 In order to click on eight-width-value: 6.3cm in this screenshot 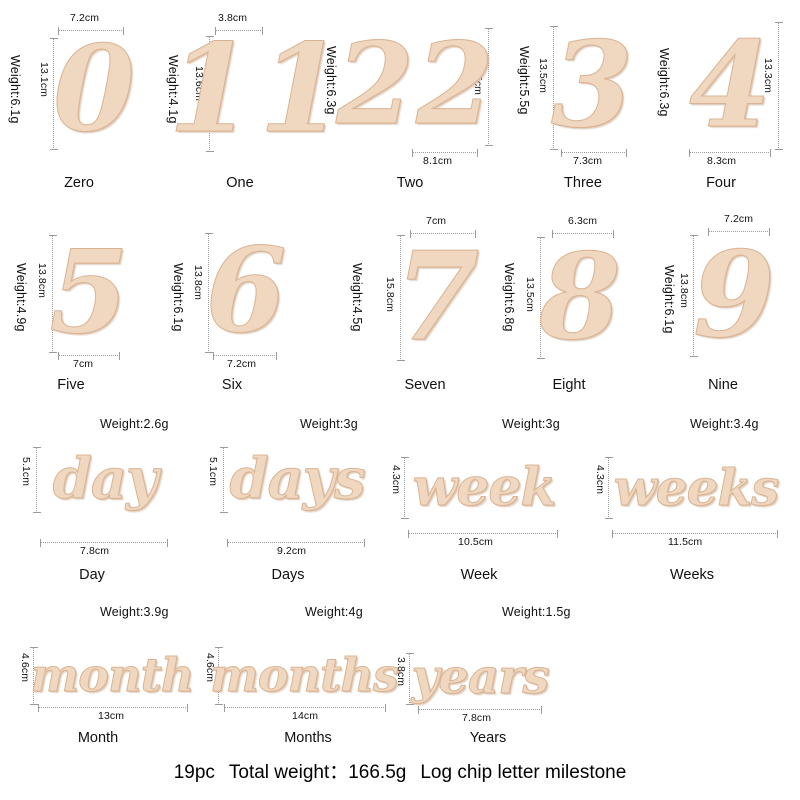, I will do `click(583, 221)`.